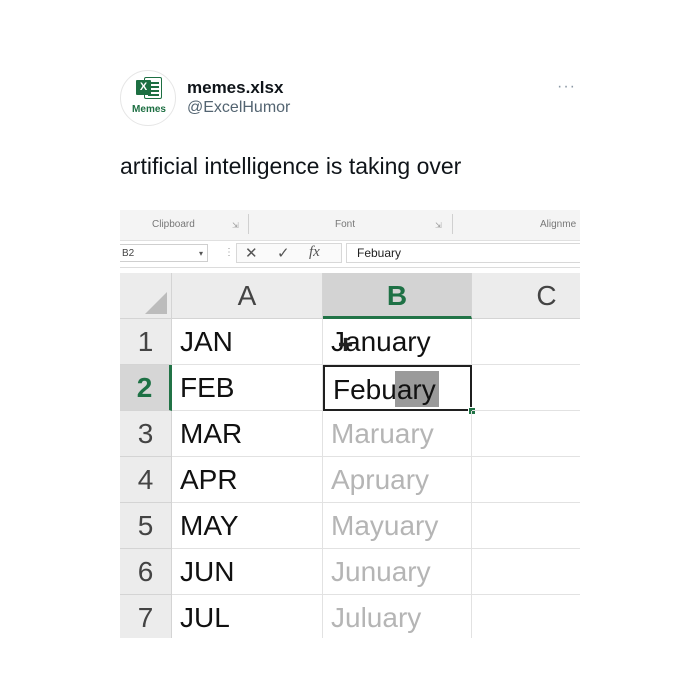 Image resolution: width=700 pixels, height=700 pixels. What do you see at coordinates (526, 480) in the screenshot?
I see `cell-c4` at bounding box center [526, 480].